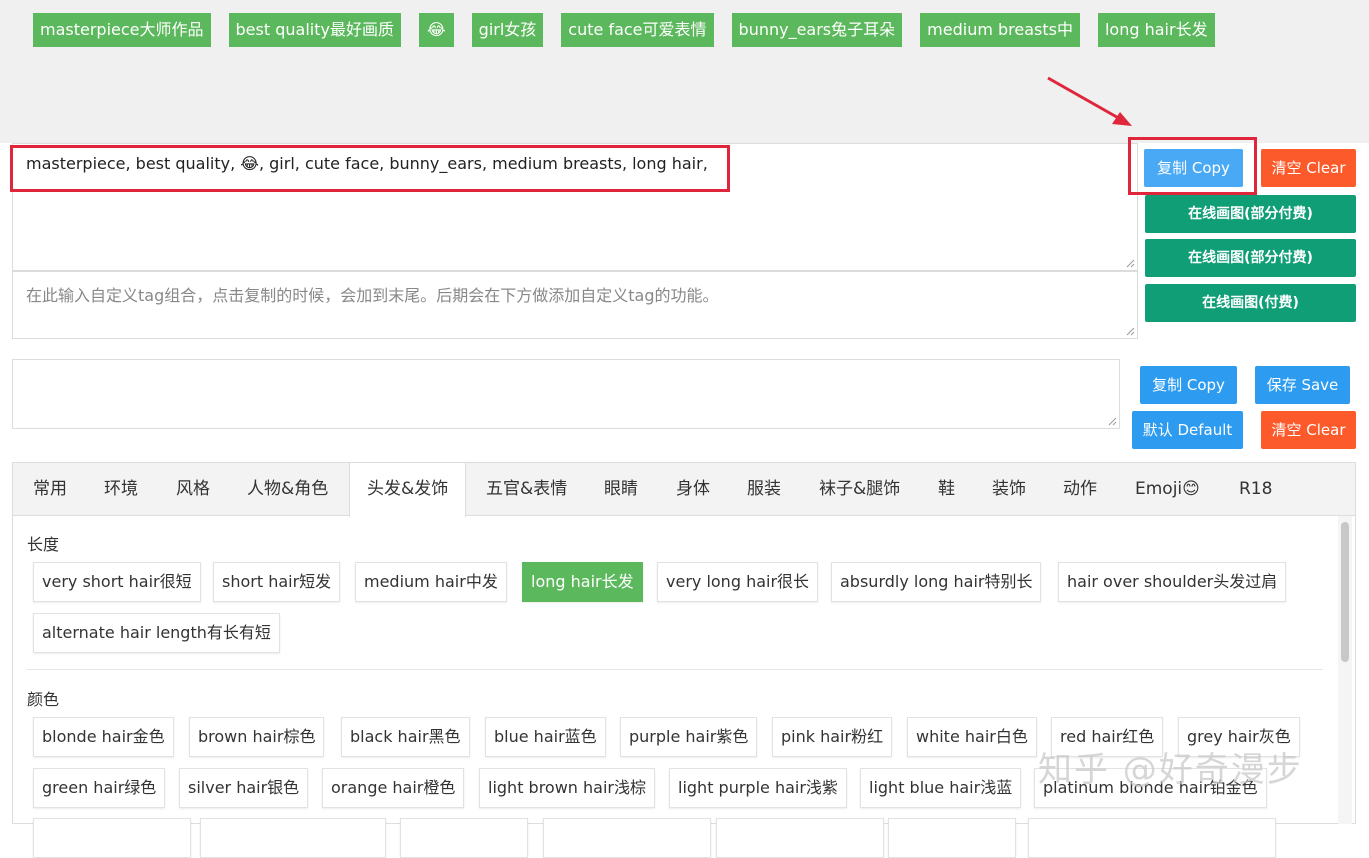 This screenshot has height=858, width=1369. Describe the element at coordinates (43, 699) in the screenshot. I see `section-label-color: 颜色` at that location.